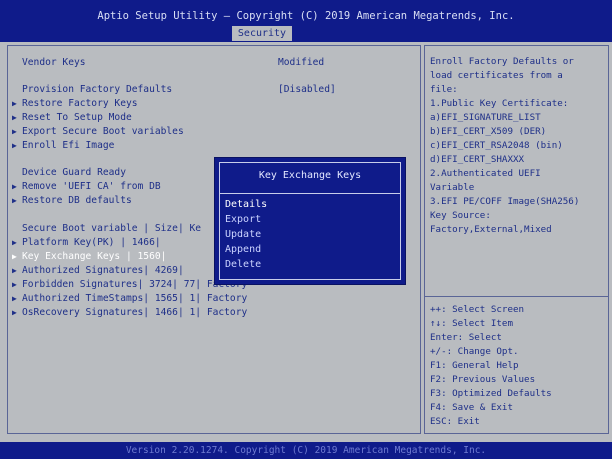  What do you see at coordinates (488, 131) in the screenshot?
I see `help-text-line: b)EFI_CERT_X509 (DER)` at bounding box center [488, 131].